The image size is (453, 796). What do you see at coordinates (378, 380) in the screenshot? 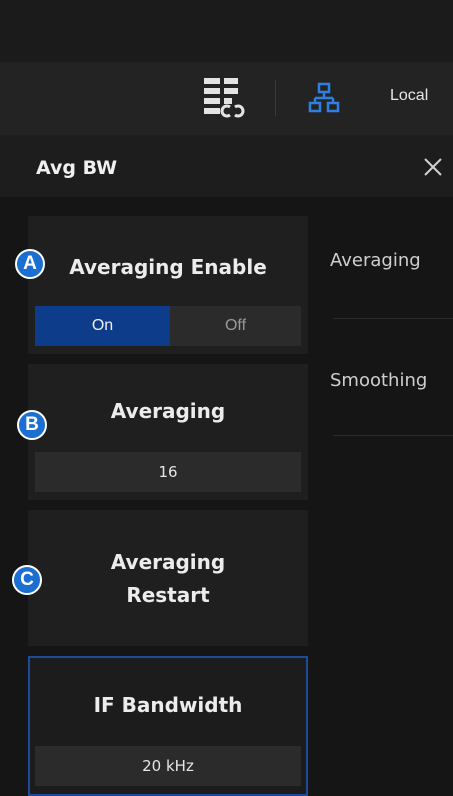
I see `right-menu-item-smoothing: Smoothing` at bounding box center [378, 380].